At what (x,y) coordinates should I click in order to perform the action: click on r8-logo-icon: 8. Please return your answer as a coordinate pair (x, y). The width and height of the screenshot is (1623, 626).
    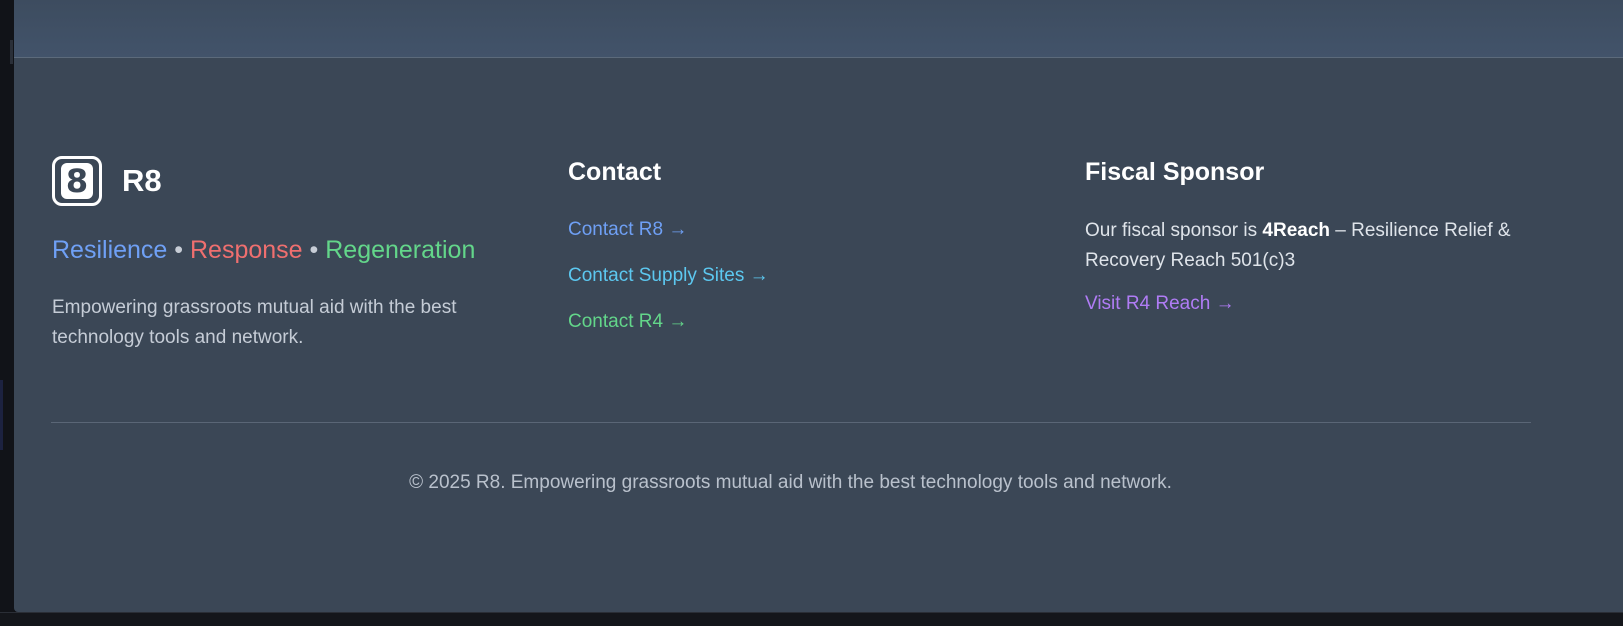
    Looking at the image, I should click on (77, 181).